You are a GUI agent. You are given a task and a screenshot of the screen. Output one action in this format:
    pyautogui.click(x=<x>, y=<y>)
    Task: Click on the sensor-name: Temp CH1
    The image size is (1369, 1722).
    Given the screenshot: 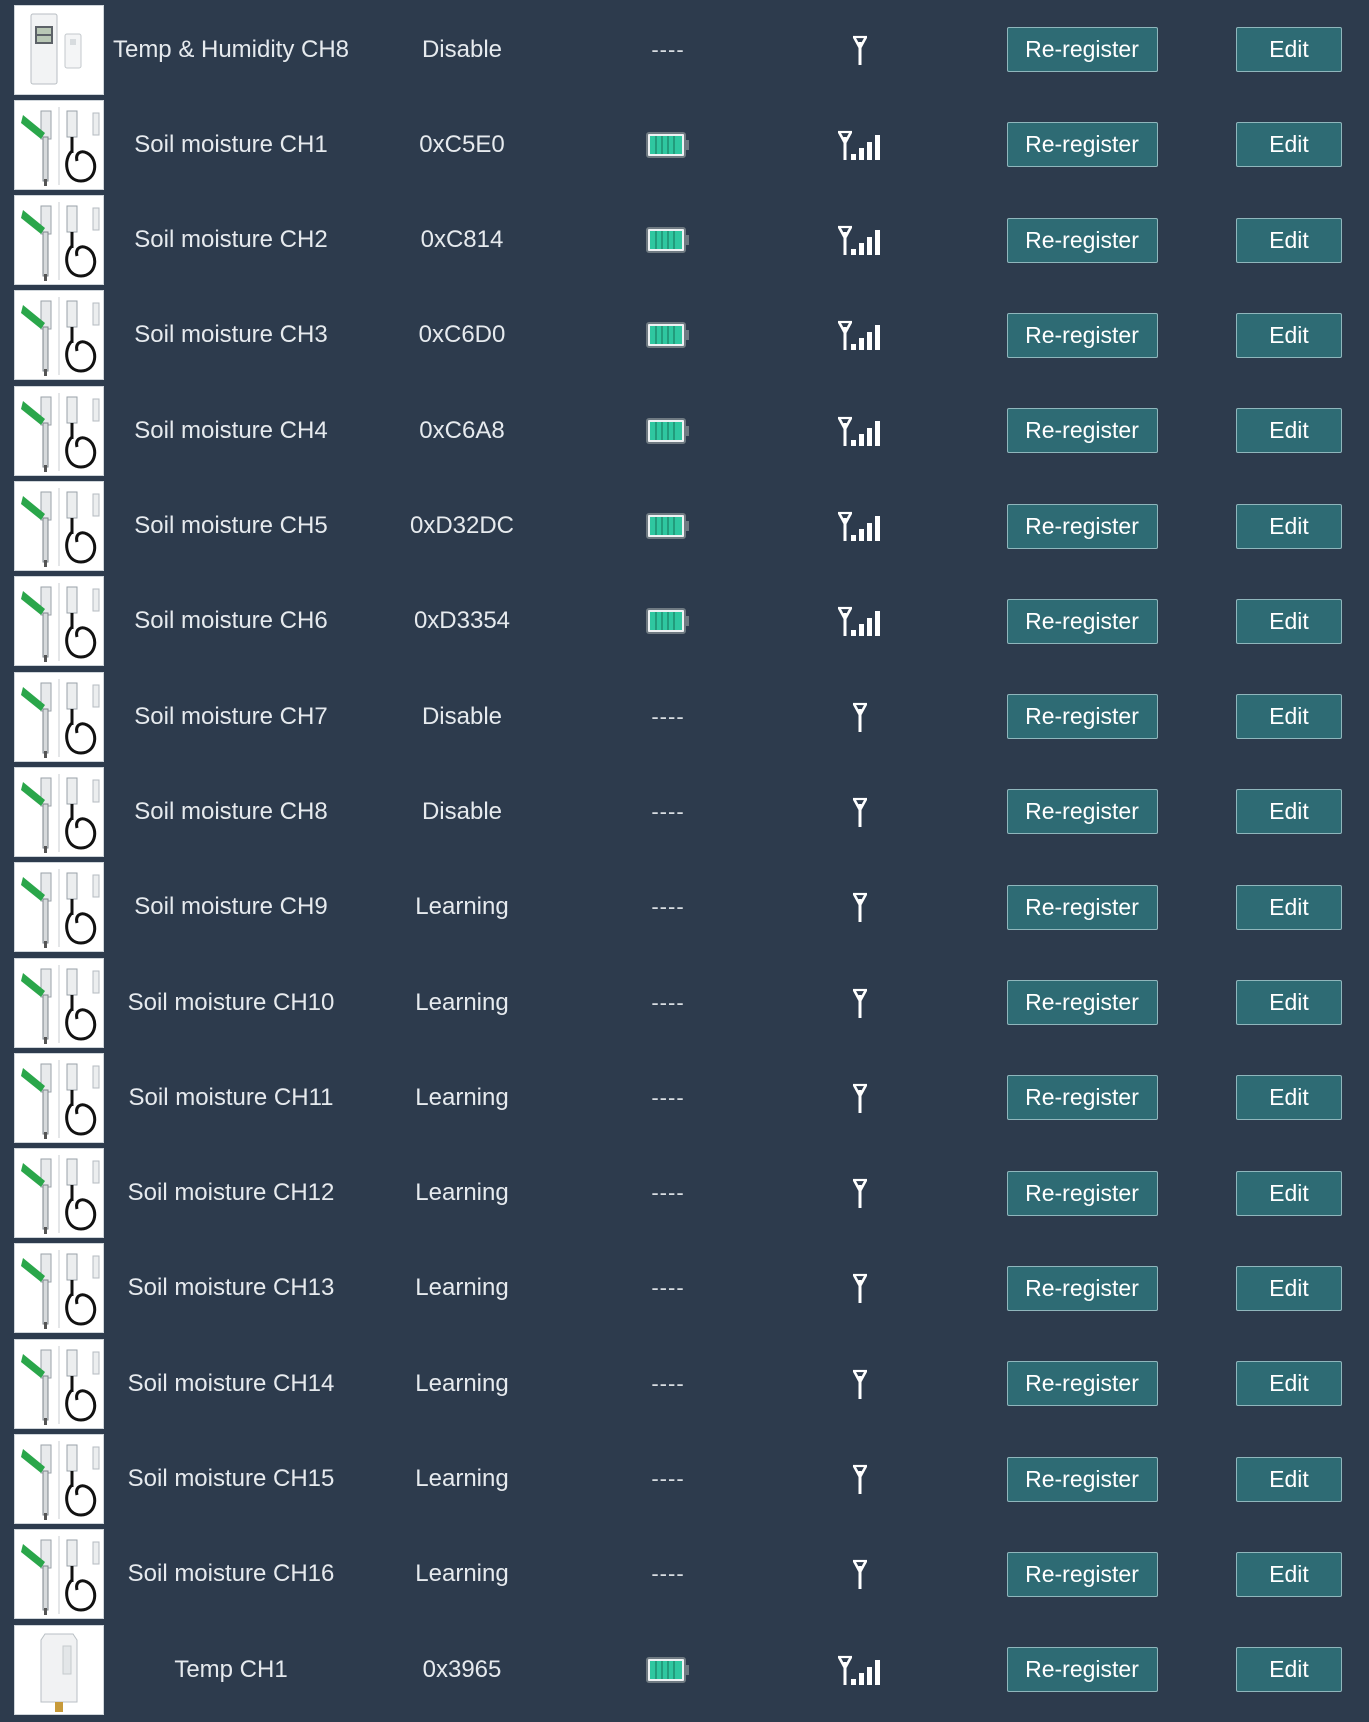 What is the action you would take?
    pyautogui.click(x=231, y=1669)
    